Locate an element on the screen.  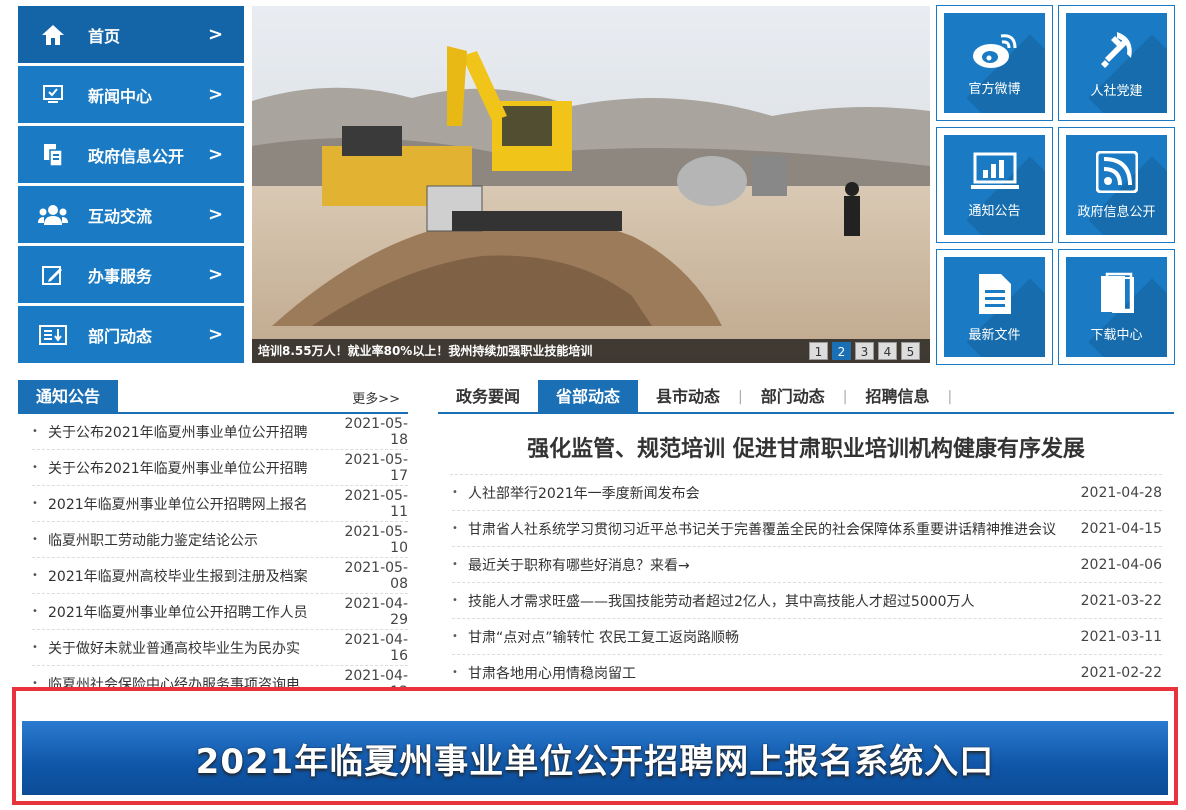
tile-official-weibo: 官方微博 is located at coordinates (994, 63).